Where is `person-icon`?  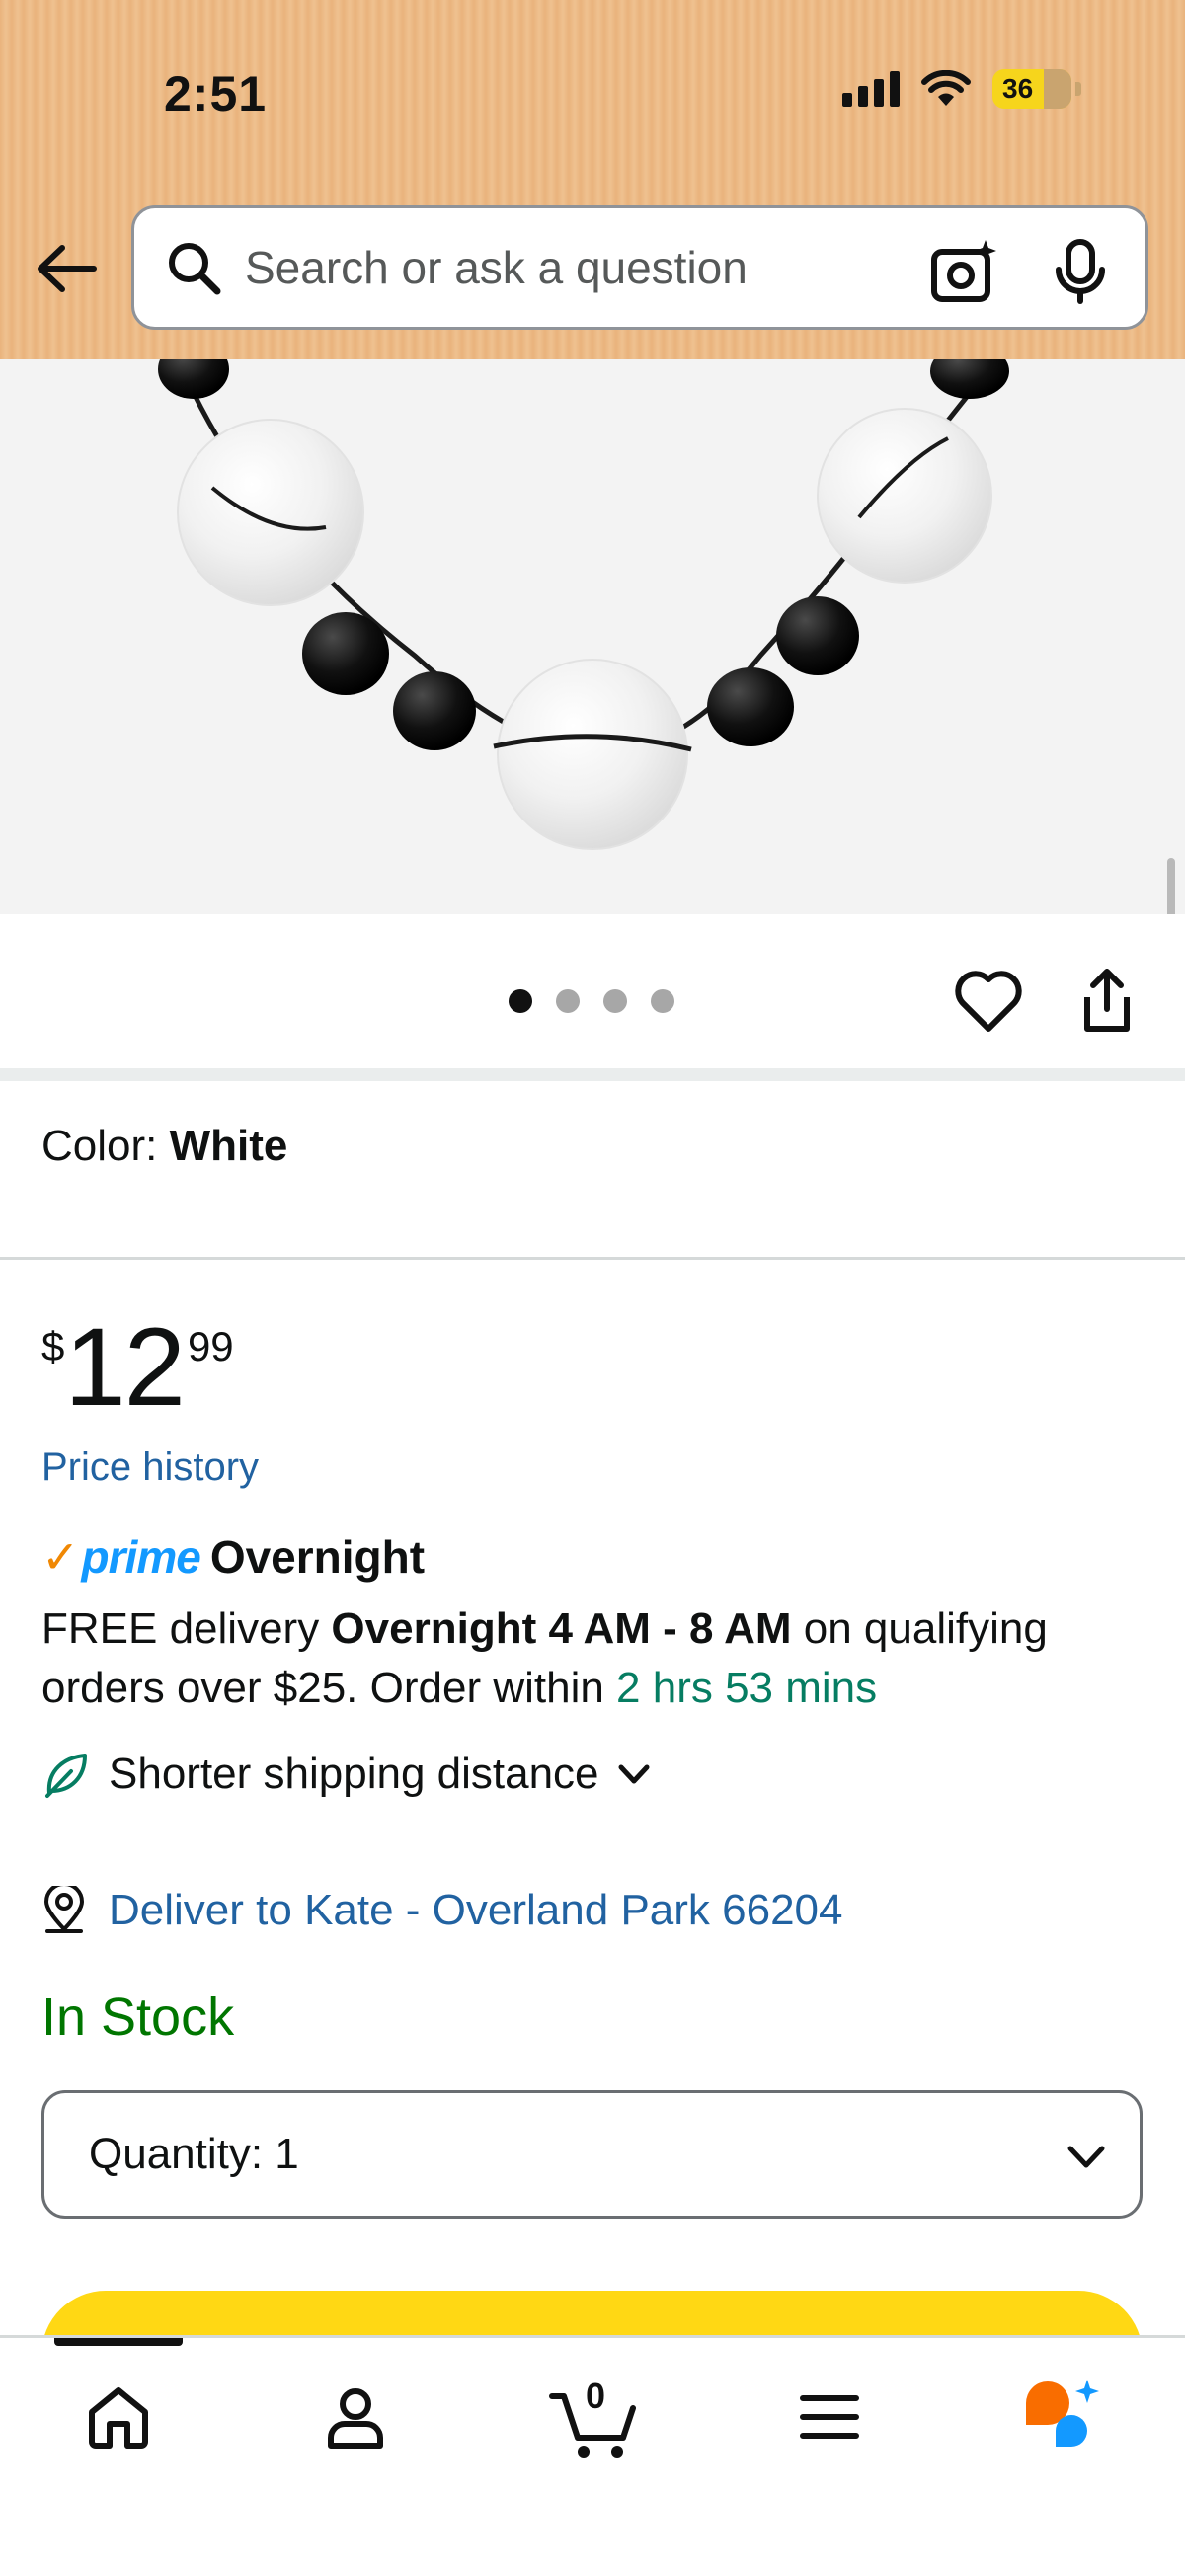
person-icon is located at coordinates (355, 2418).